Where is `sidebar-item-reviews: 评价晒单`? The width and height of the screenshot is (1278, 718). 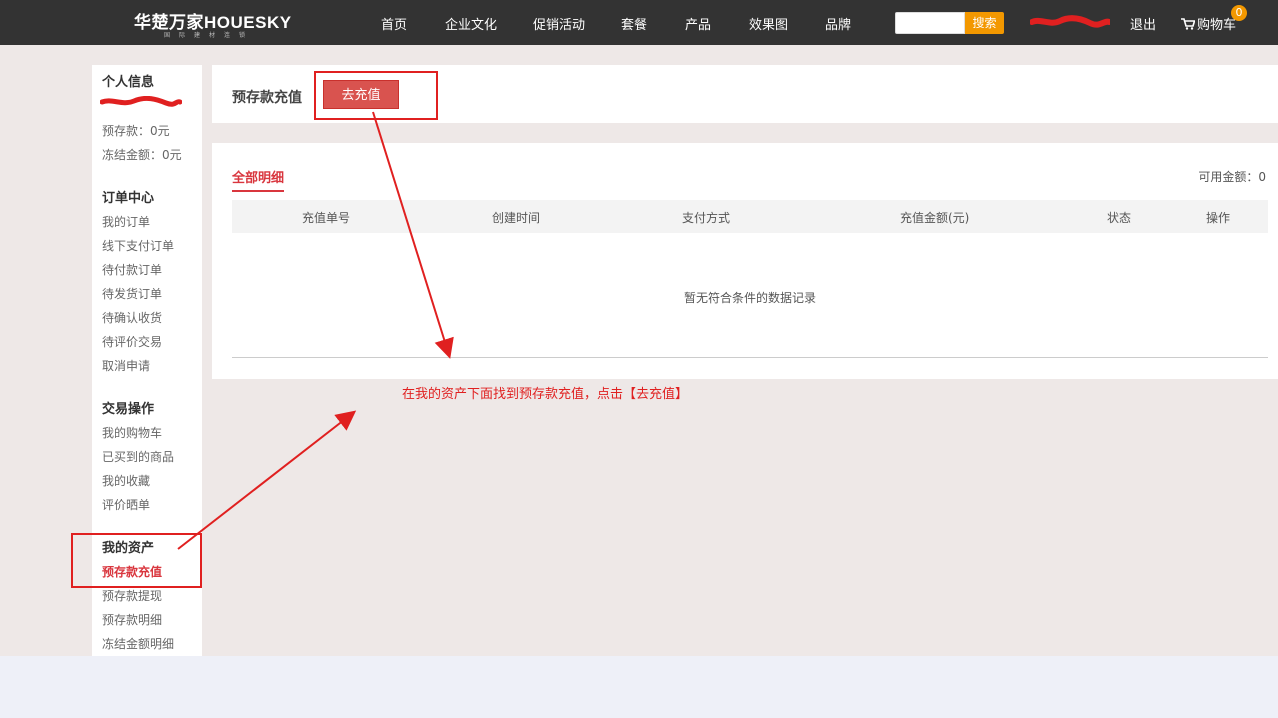
sidebar-item-reviews: 评价晒单 is located at coordinates (126, 504).